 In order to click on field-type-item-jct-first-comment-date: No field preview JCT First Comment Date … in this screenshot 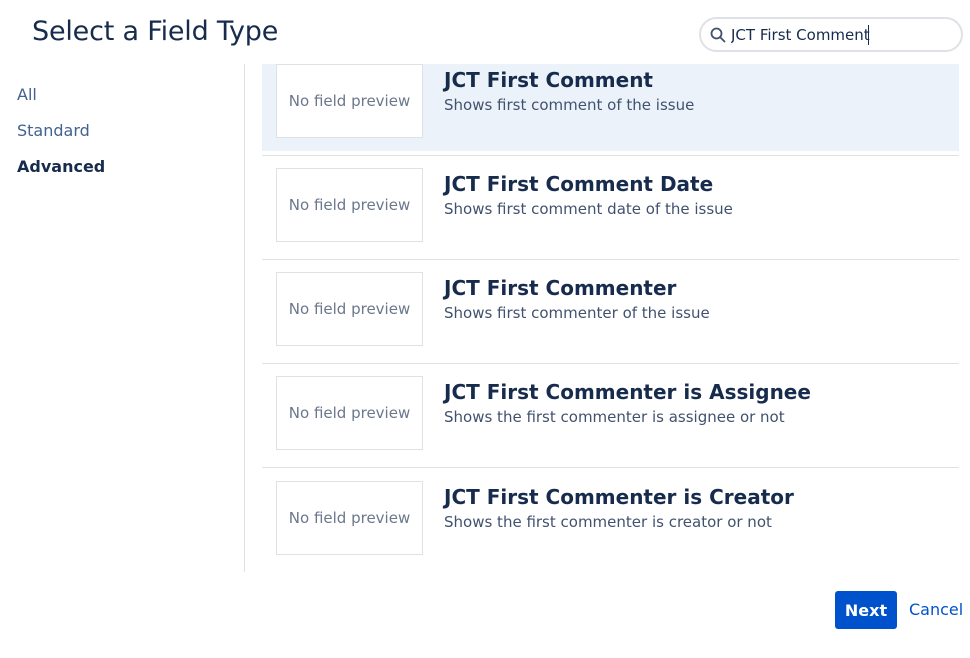, I will do `click(610, 208)`.